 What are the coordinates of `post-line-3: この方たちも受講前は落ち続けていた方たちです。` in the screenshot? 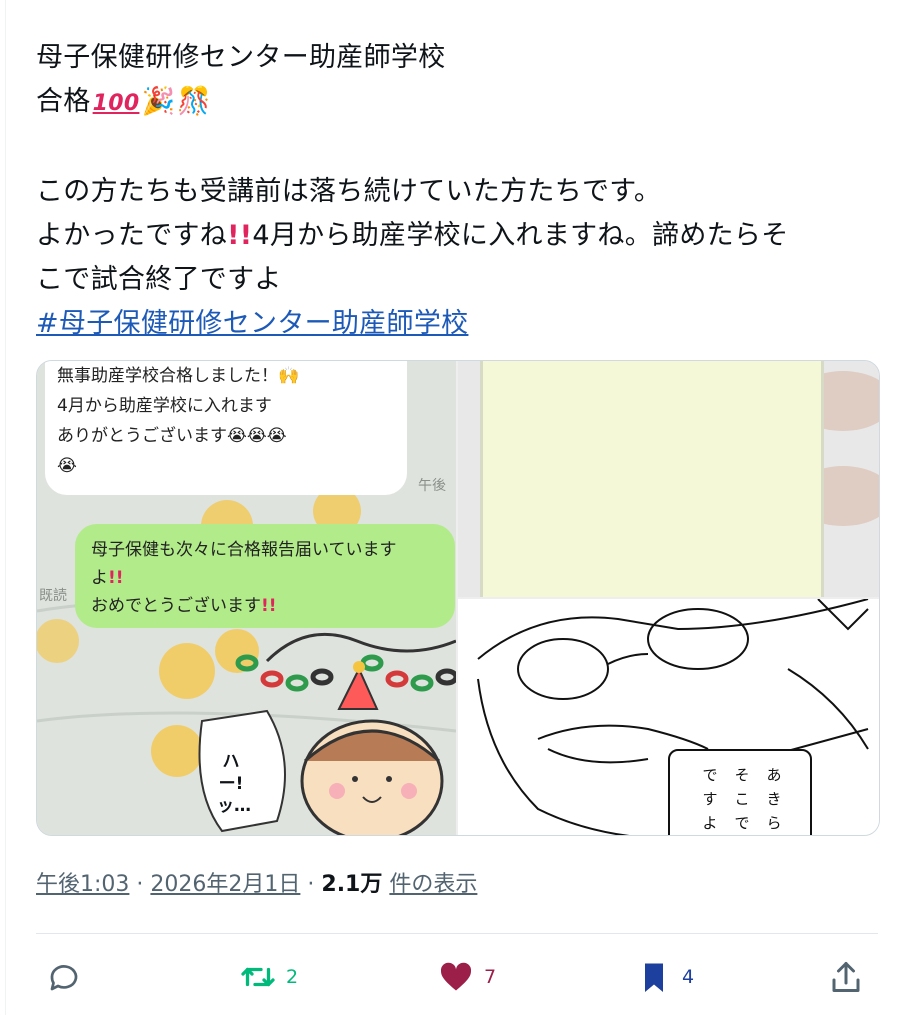 It's located at (349, 191).